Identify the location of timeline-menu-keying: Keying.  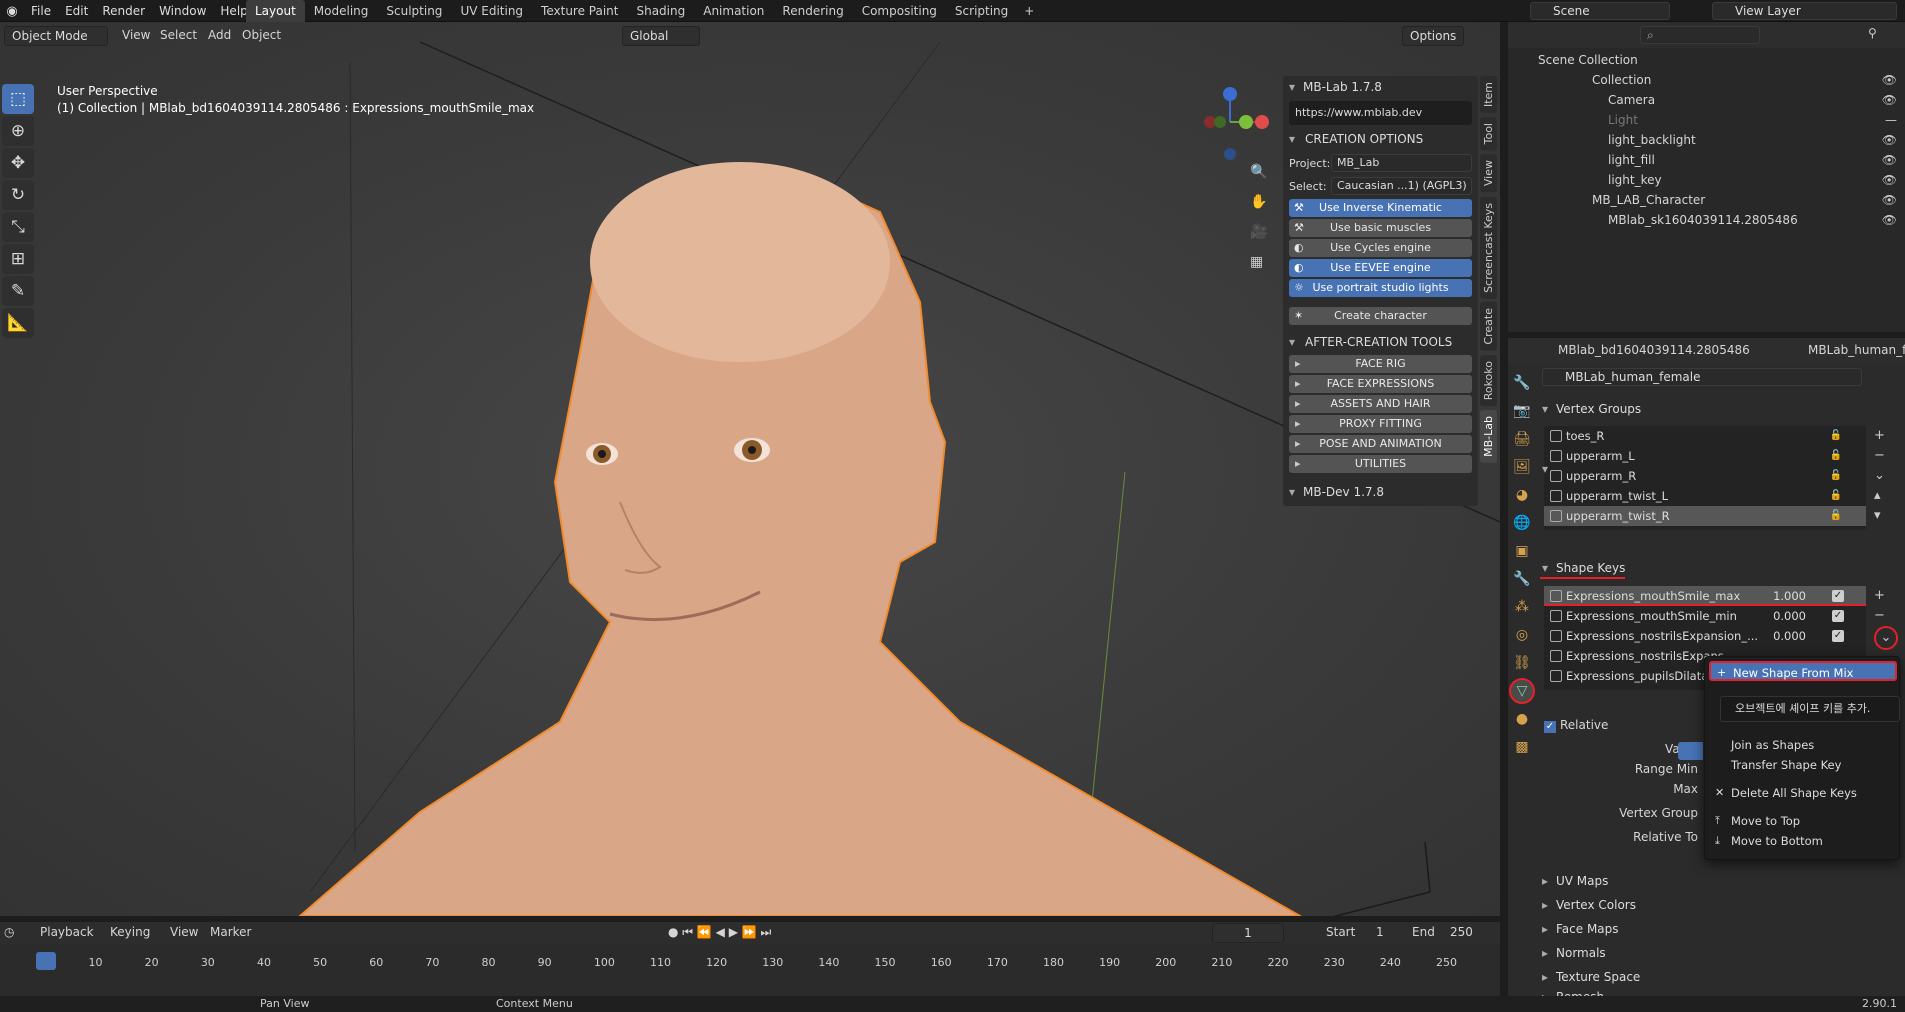
(130, 932).